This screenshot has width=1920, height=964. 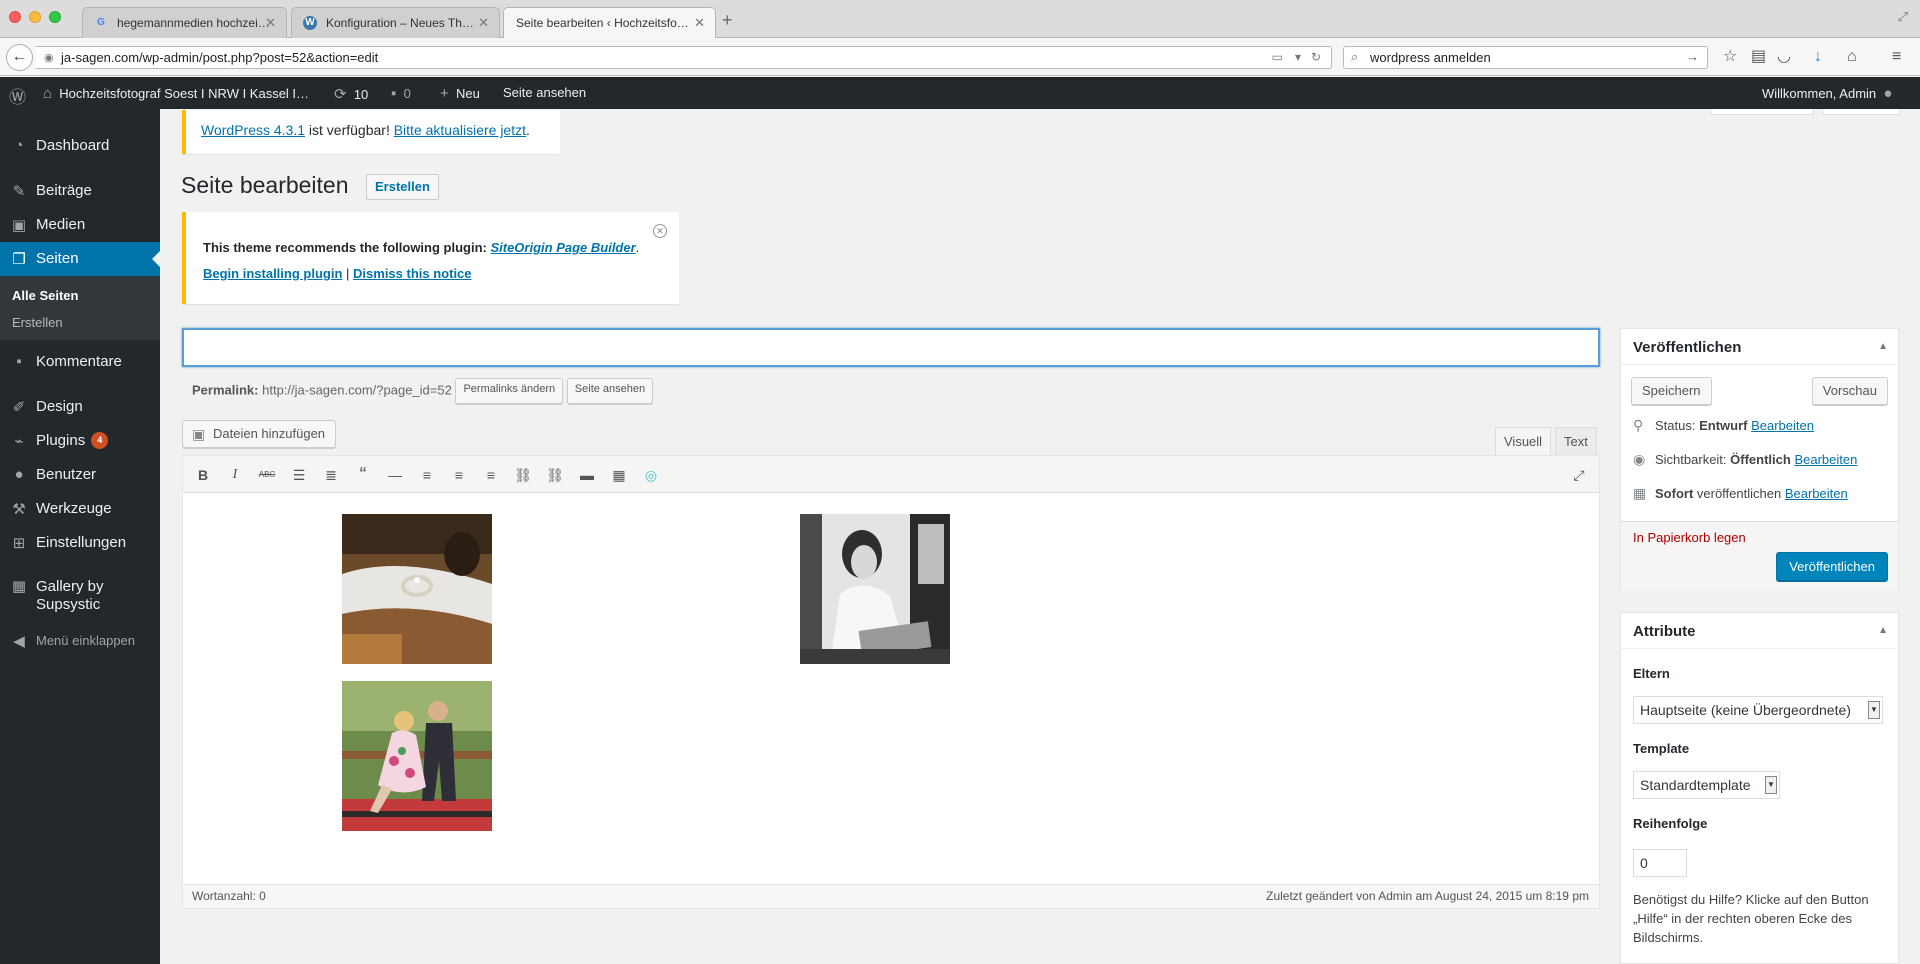 What do you see at coordinates (1816, 493) in the screenshot?
I see `edit-schedule-link: Bearbeiten` at bounding box center [1816, 493].